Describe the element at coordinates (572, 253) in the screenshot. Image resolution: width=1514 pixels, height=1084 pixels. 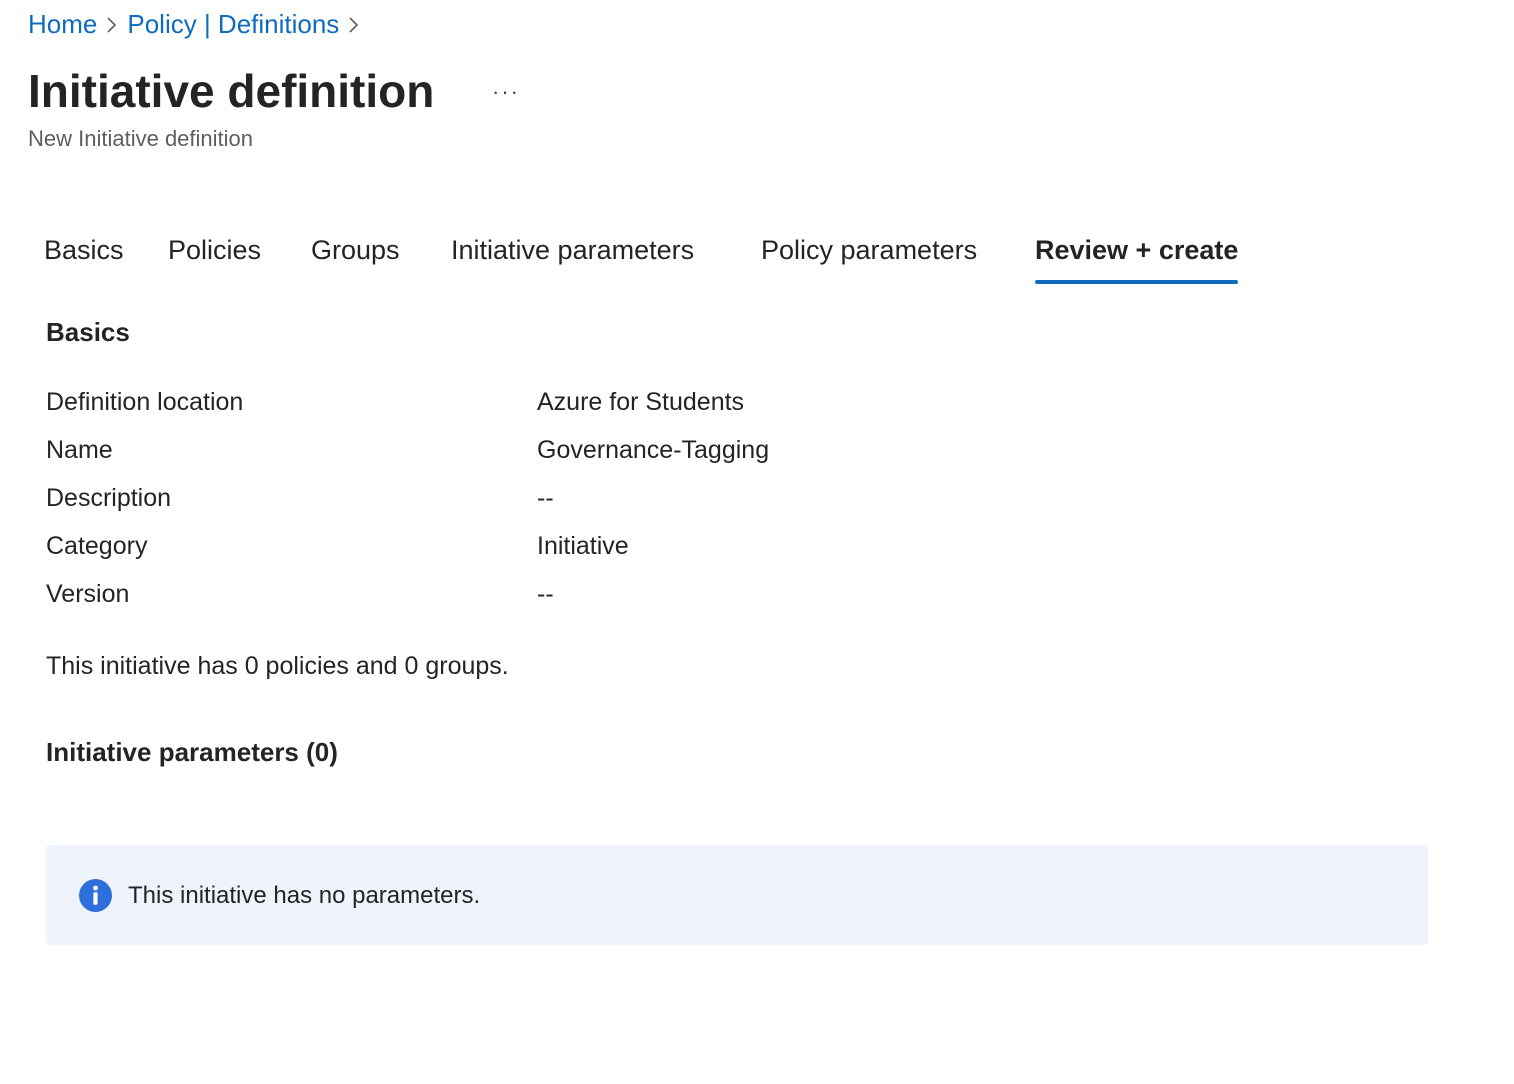
I see `tab-initiative-parameters: Initiative parameters` at that location.